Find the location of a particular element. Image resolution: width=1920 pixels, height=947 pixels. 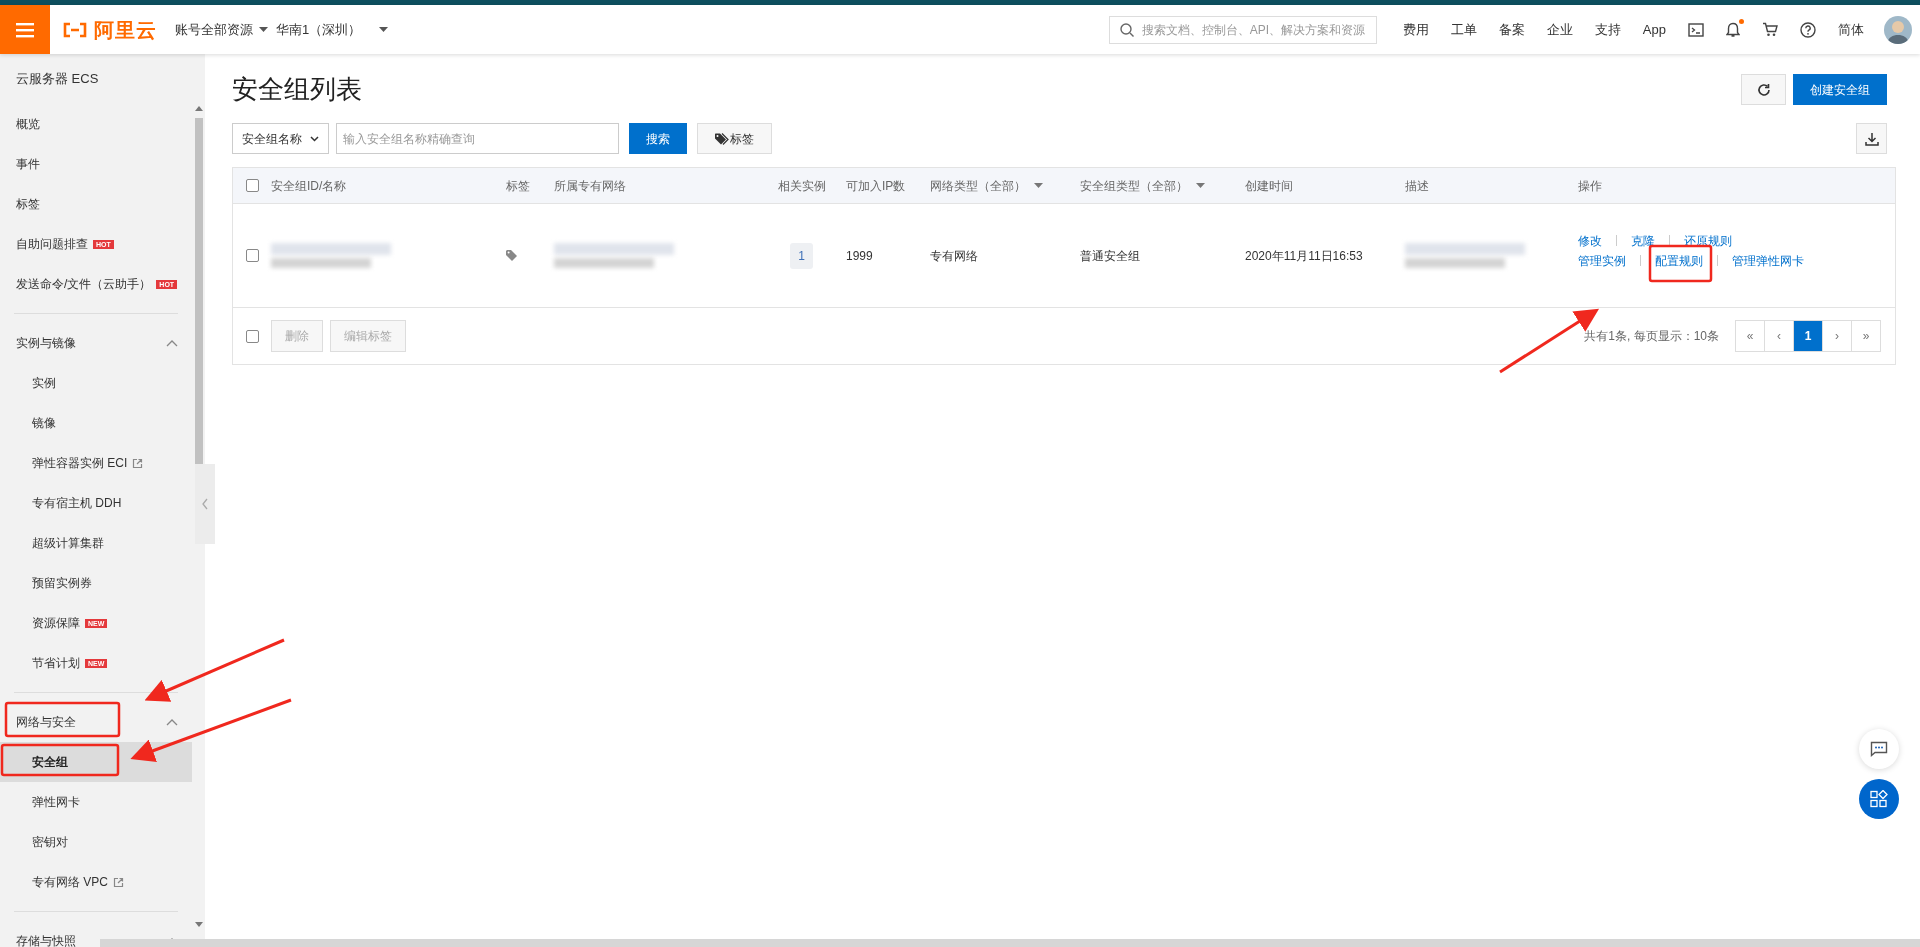

download-icon is located at coordinates (1871, 138).